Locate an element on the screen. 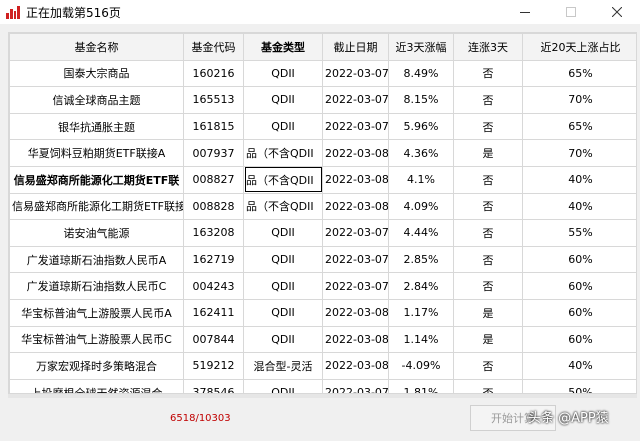 The width and height of the screenshot is (640, 441). table-row: 银华抗通胀主题 161815 QDII 2022-03-07 5.96% 否 65% is located at coordinates (322, 126).